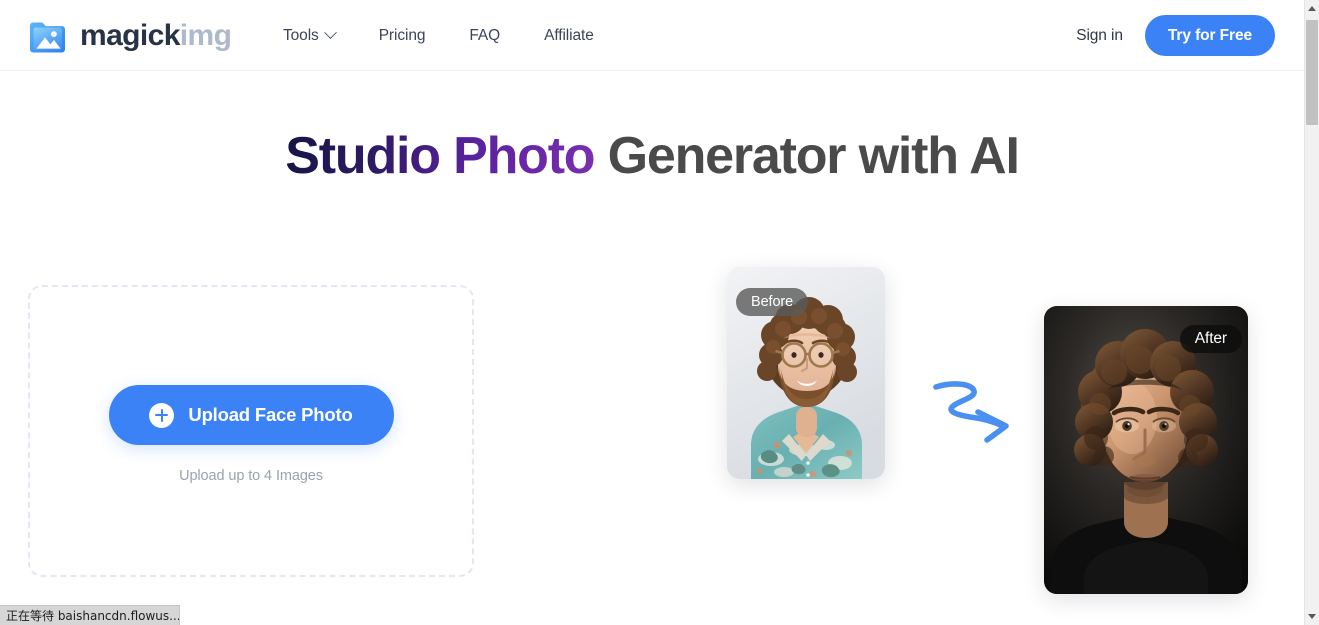  I want to click on plus-circle-icon, so click(162, 415).